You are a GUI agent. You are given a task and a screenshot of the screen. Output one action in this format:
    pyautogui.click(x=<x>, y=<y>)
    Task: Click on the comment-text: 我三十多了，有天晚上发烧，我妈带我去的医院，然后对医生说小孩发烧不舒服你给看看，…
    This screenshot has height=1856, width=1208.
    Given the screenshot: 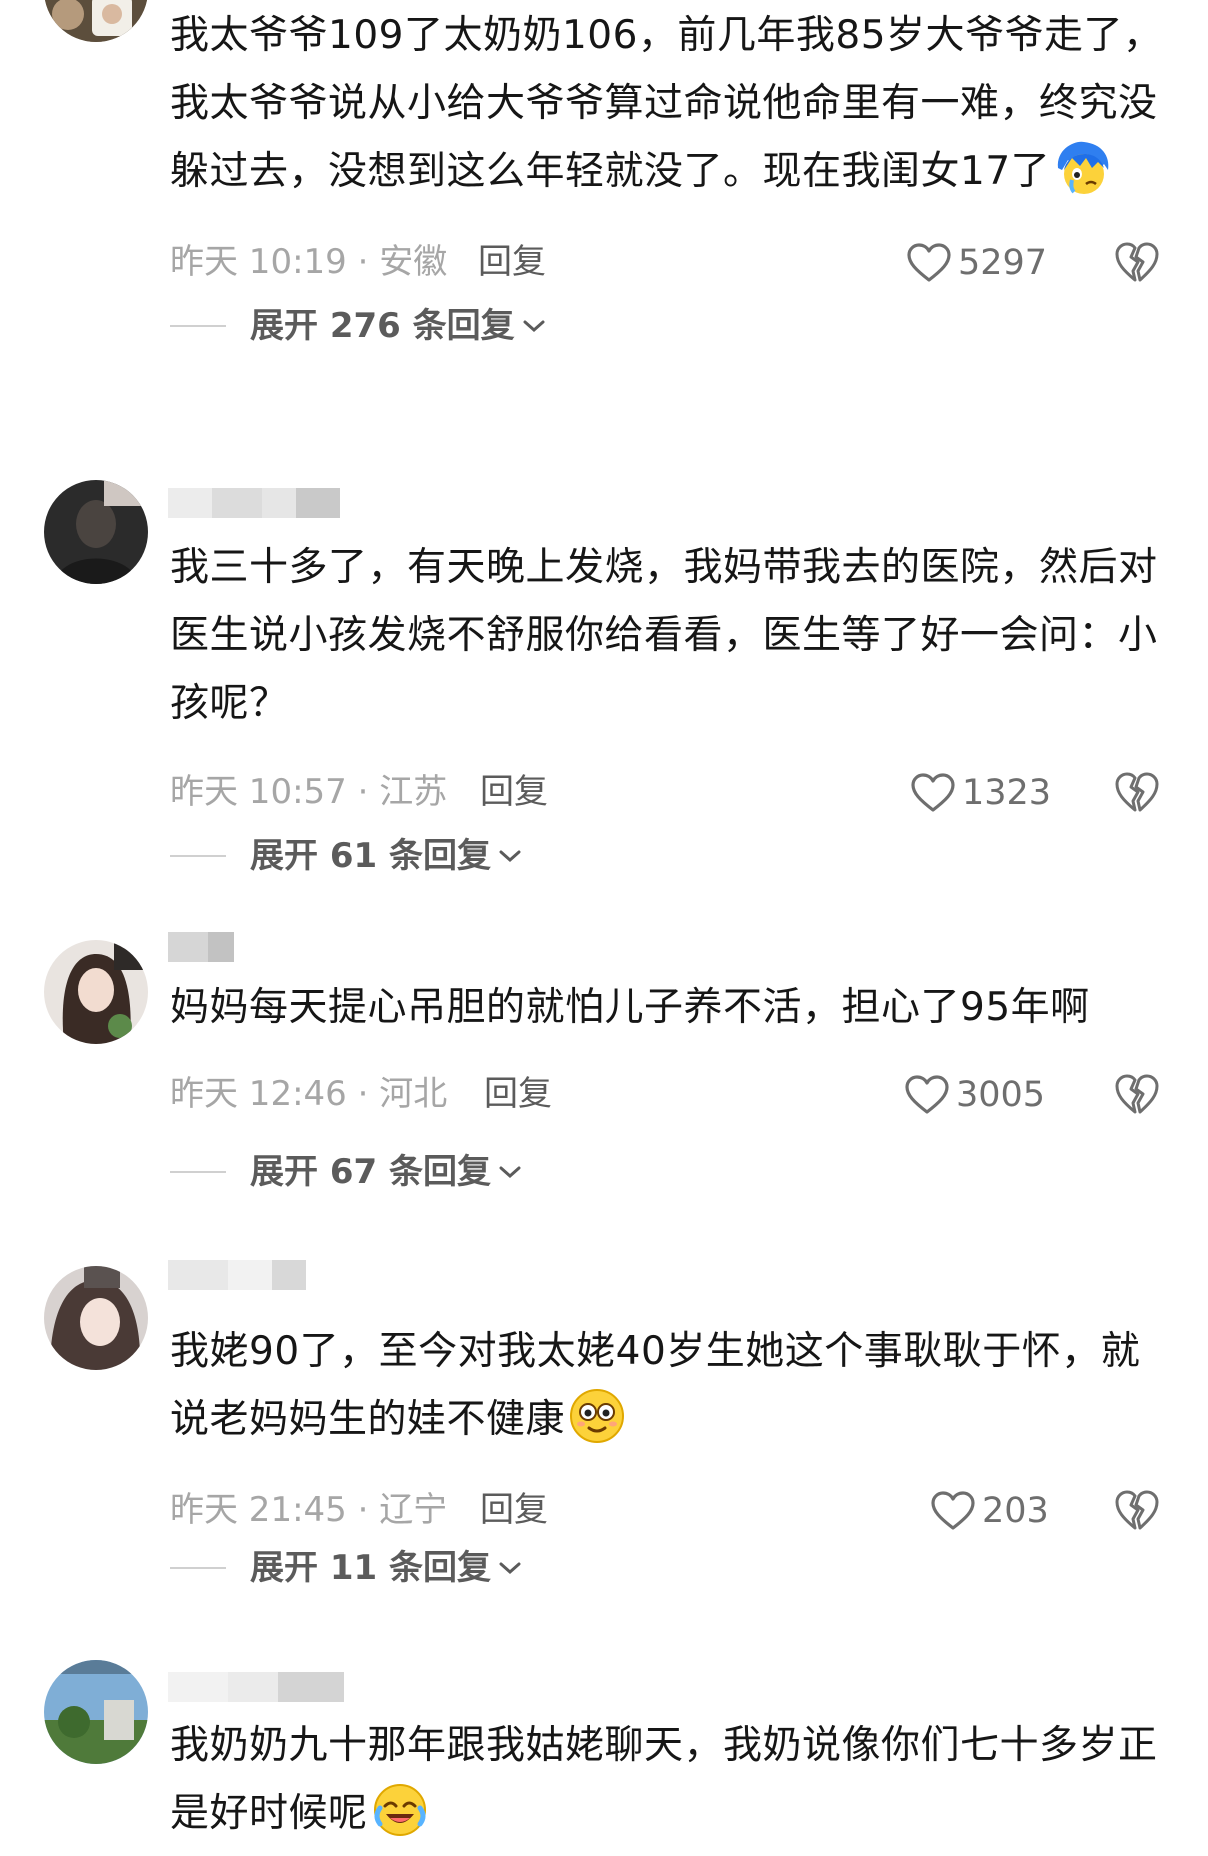 What is the action you would take?
    pyautogui.click(x=664, y=635)
    